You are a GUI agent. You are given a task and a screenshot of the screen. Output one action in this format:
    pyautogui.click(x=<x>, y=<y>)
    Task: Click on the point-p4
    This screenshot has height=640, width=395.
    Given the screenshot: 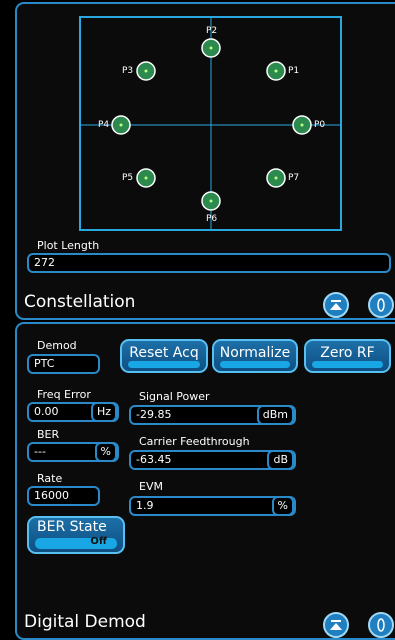 What is the action you would take?
    pyautogui.click(x=121, y=125)
    